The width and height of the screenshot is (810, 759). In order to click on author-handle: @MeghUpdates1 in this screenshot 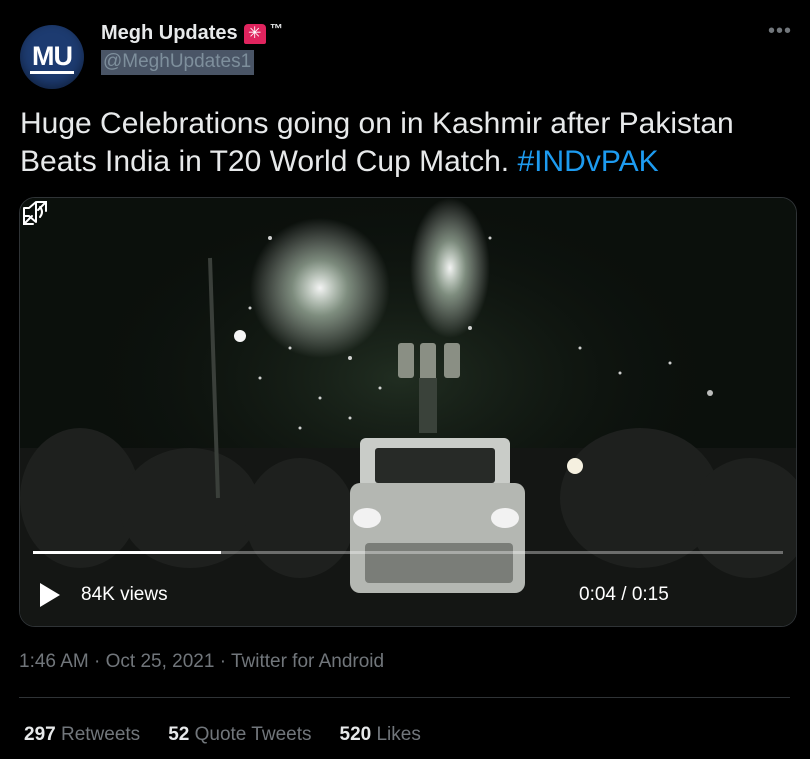, I will do `click(178, 62)`.